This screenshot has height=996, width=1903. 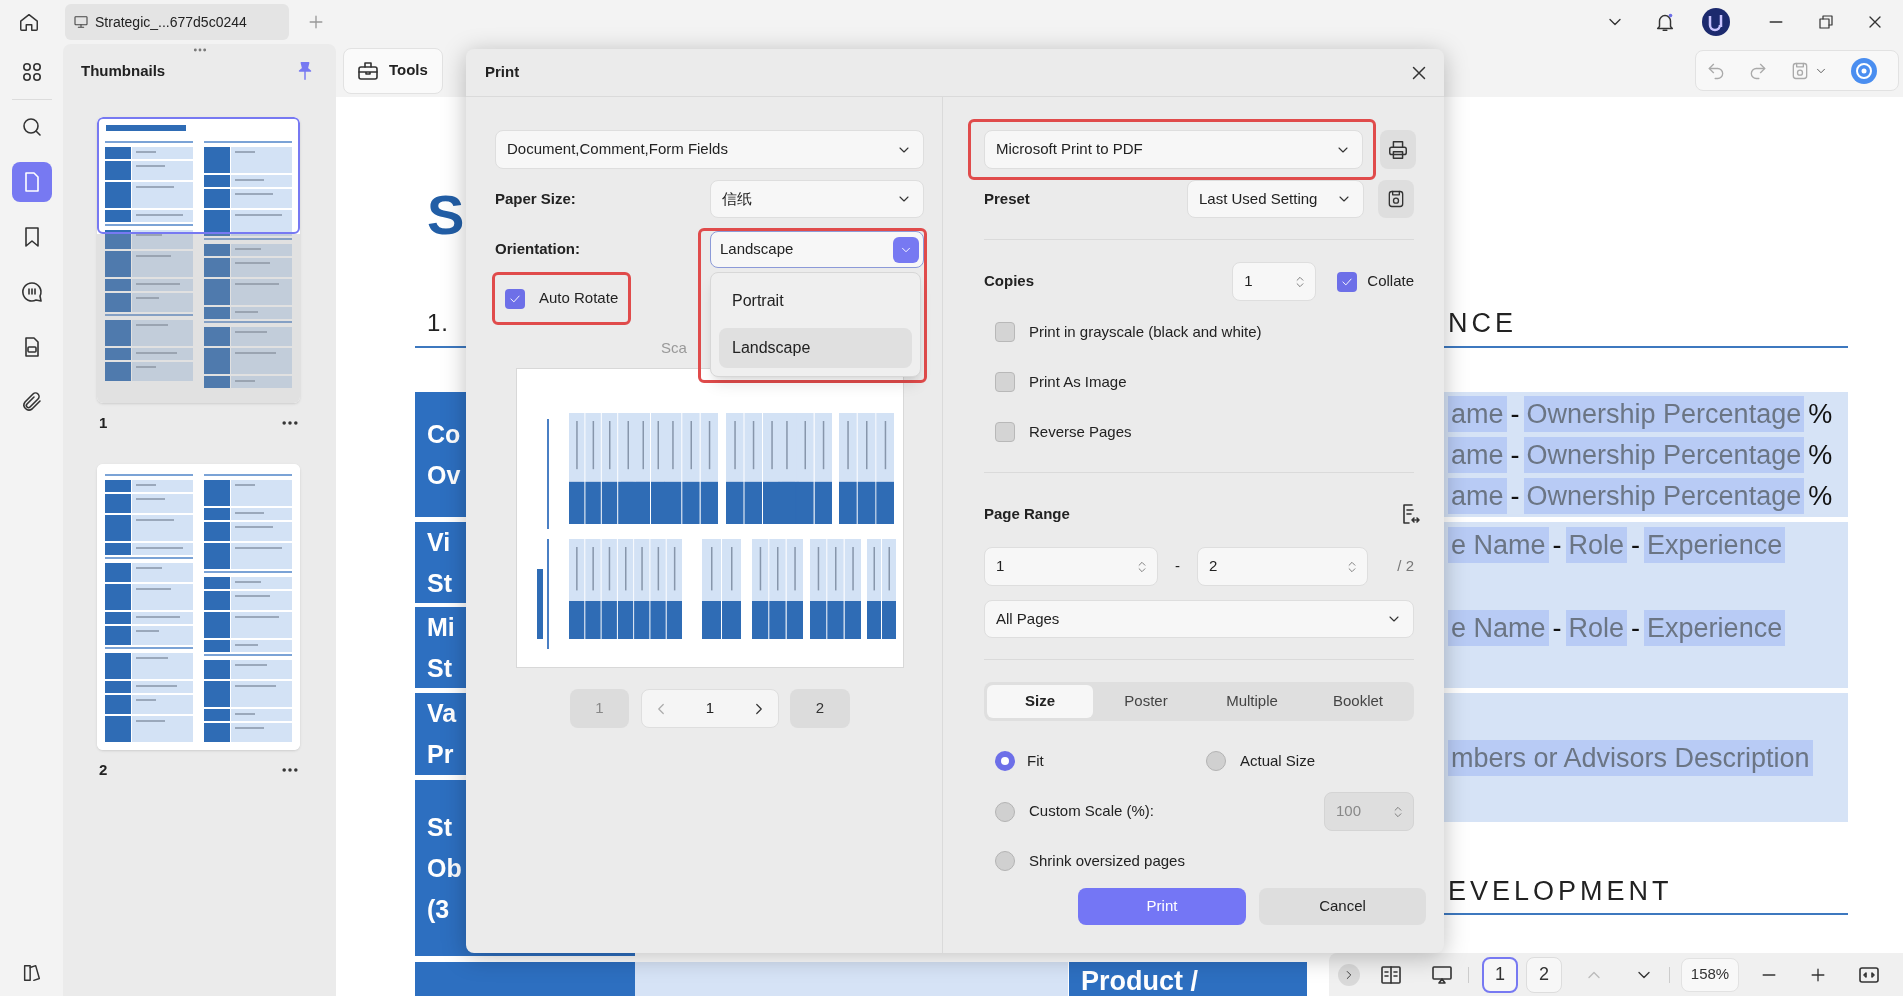 I want to click on orientation-dropdown: Landscape, so click(x=817, y=249).